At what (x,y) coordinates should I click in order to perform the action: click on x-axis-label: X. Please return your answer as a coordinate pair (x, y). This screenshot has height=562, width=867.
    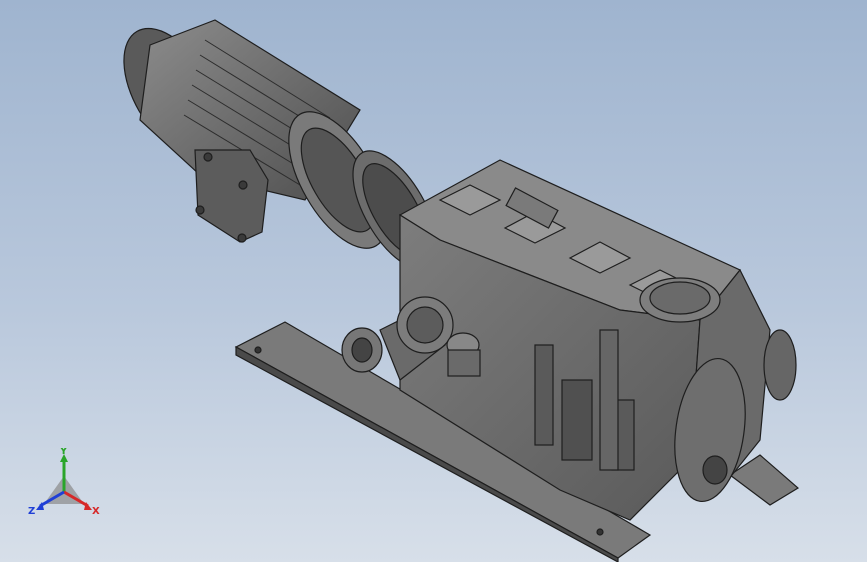
    Looking at the image, I should click on (96, 511).